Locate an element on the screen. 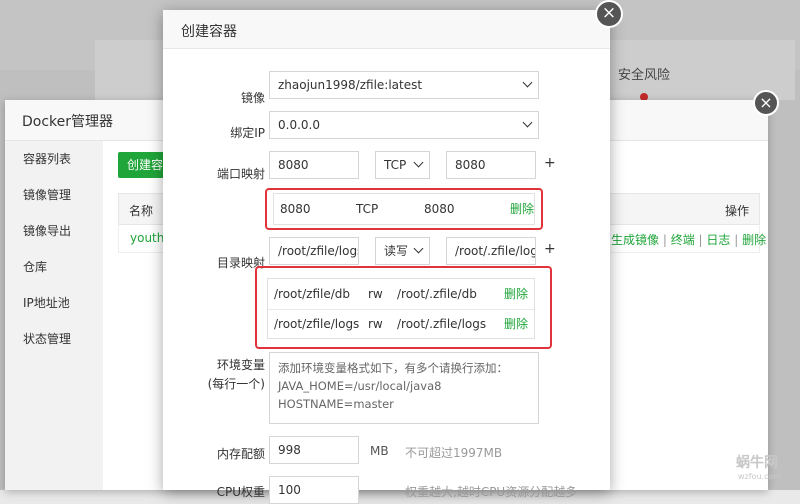  image-select: zhaojun1998/zfile:latest is located at coordinates (404, 85).